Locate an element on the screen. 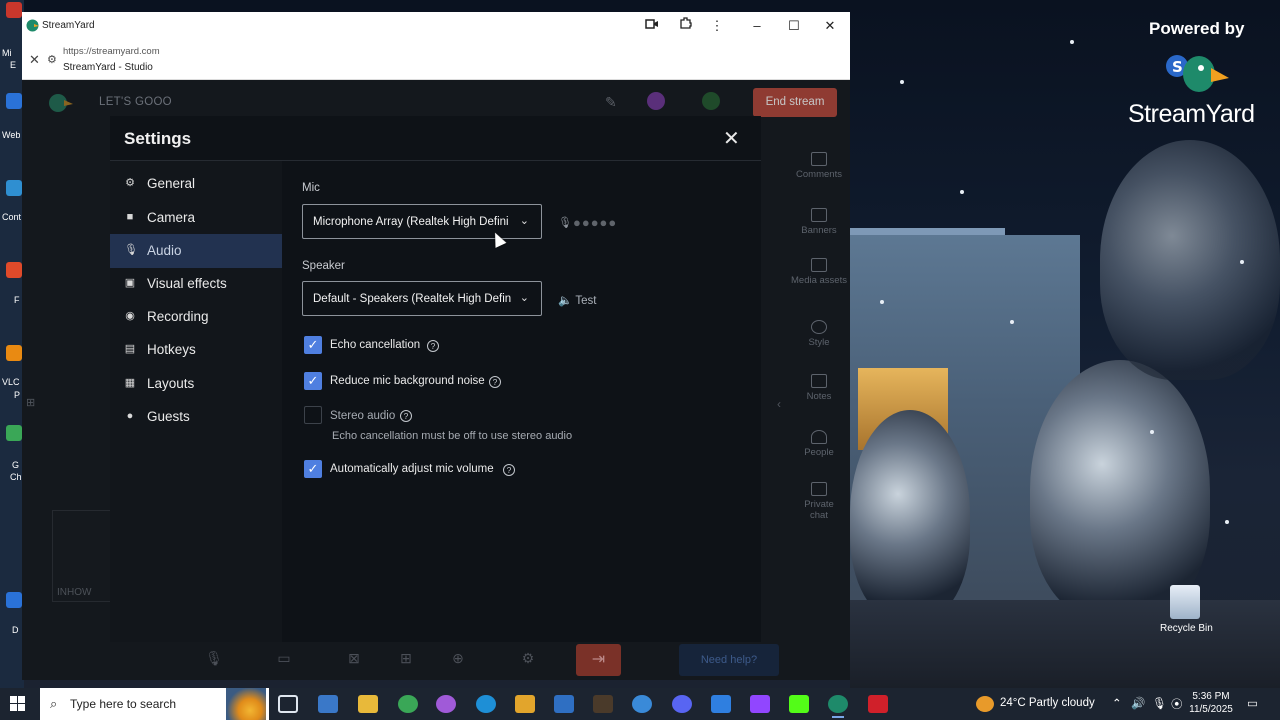  close-icon: ✕ is located at coordinates (731, 138).